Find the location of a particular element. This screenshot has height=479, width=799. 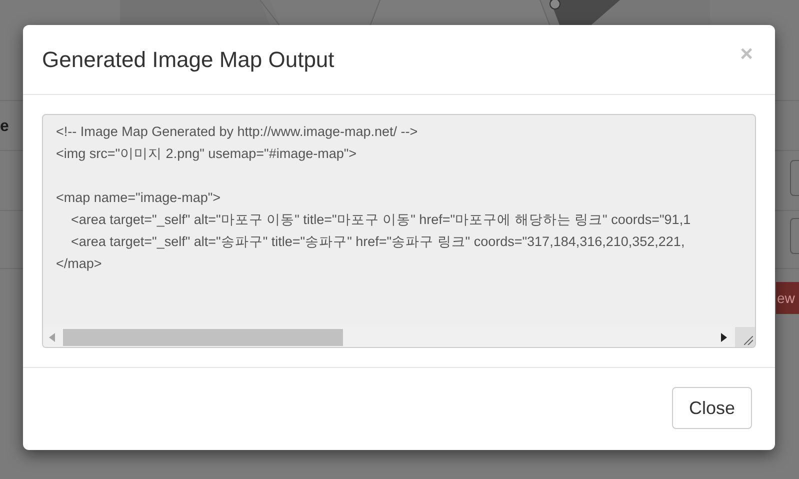

modal-title: Generated Image Map Output is located at coordinates (188, 60).